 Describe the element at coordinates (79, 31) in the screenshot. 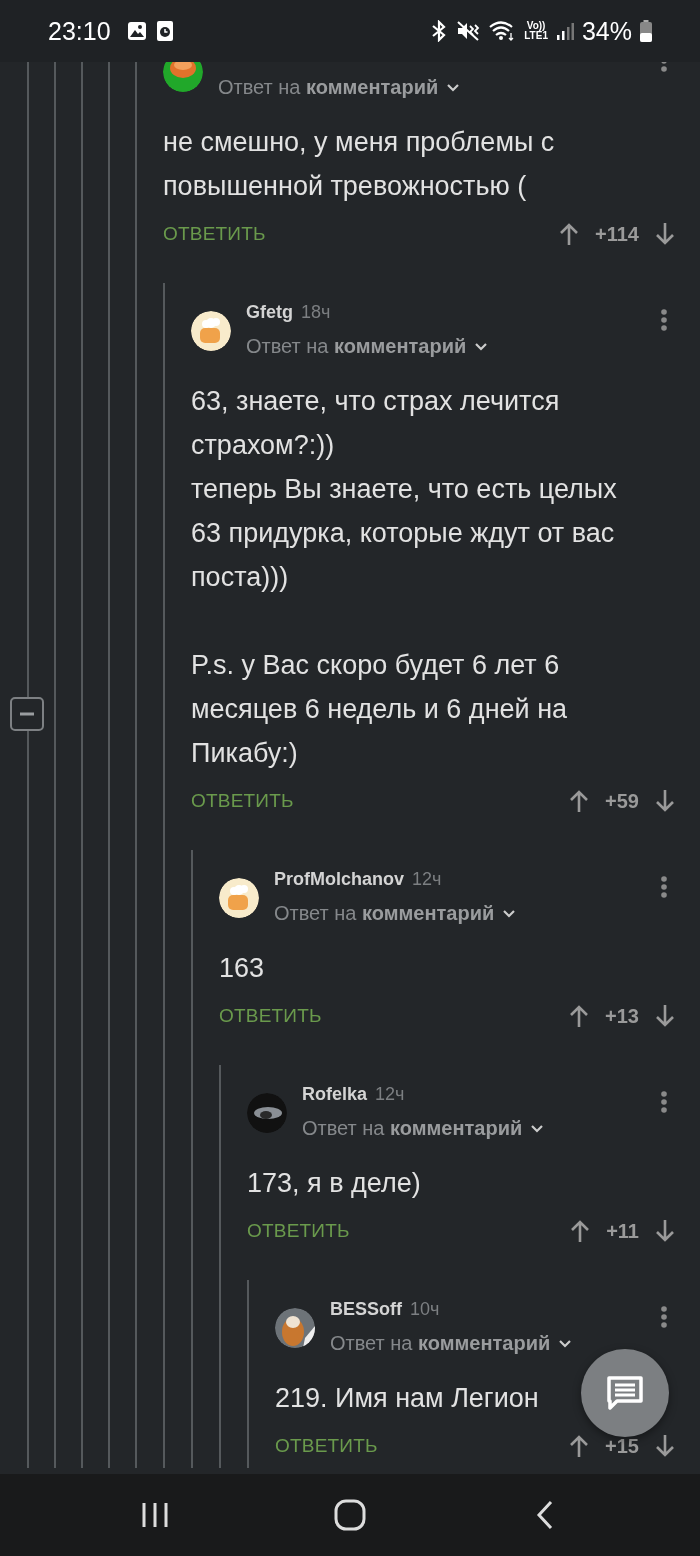

I see `clock-time: 23:10` at that location.